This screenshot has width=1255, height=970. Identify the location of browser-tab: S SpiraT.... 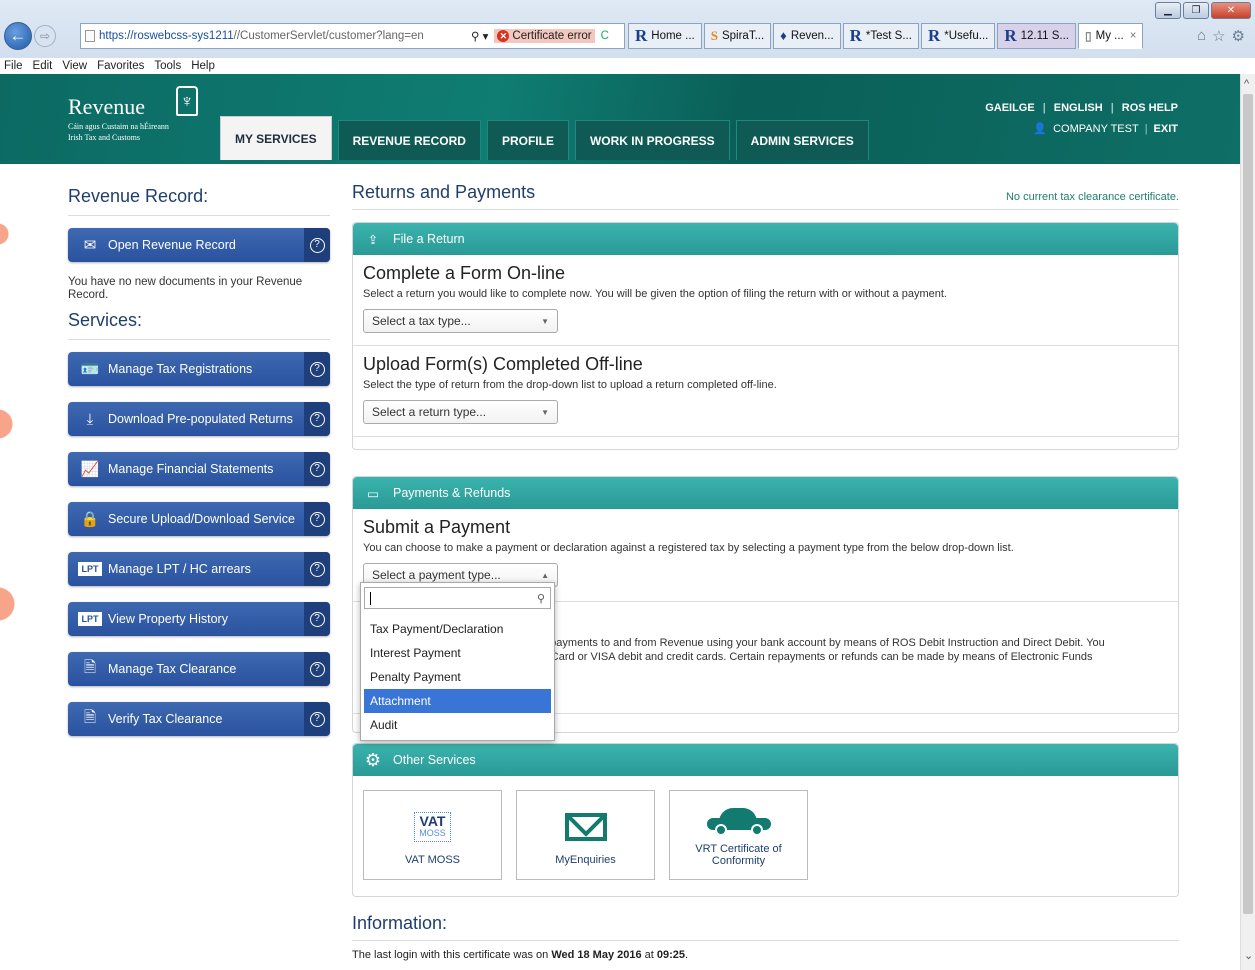
(737, 36).